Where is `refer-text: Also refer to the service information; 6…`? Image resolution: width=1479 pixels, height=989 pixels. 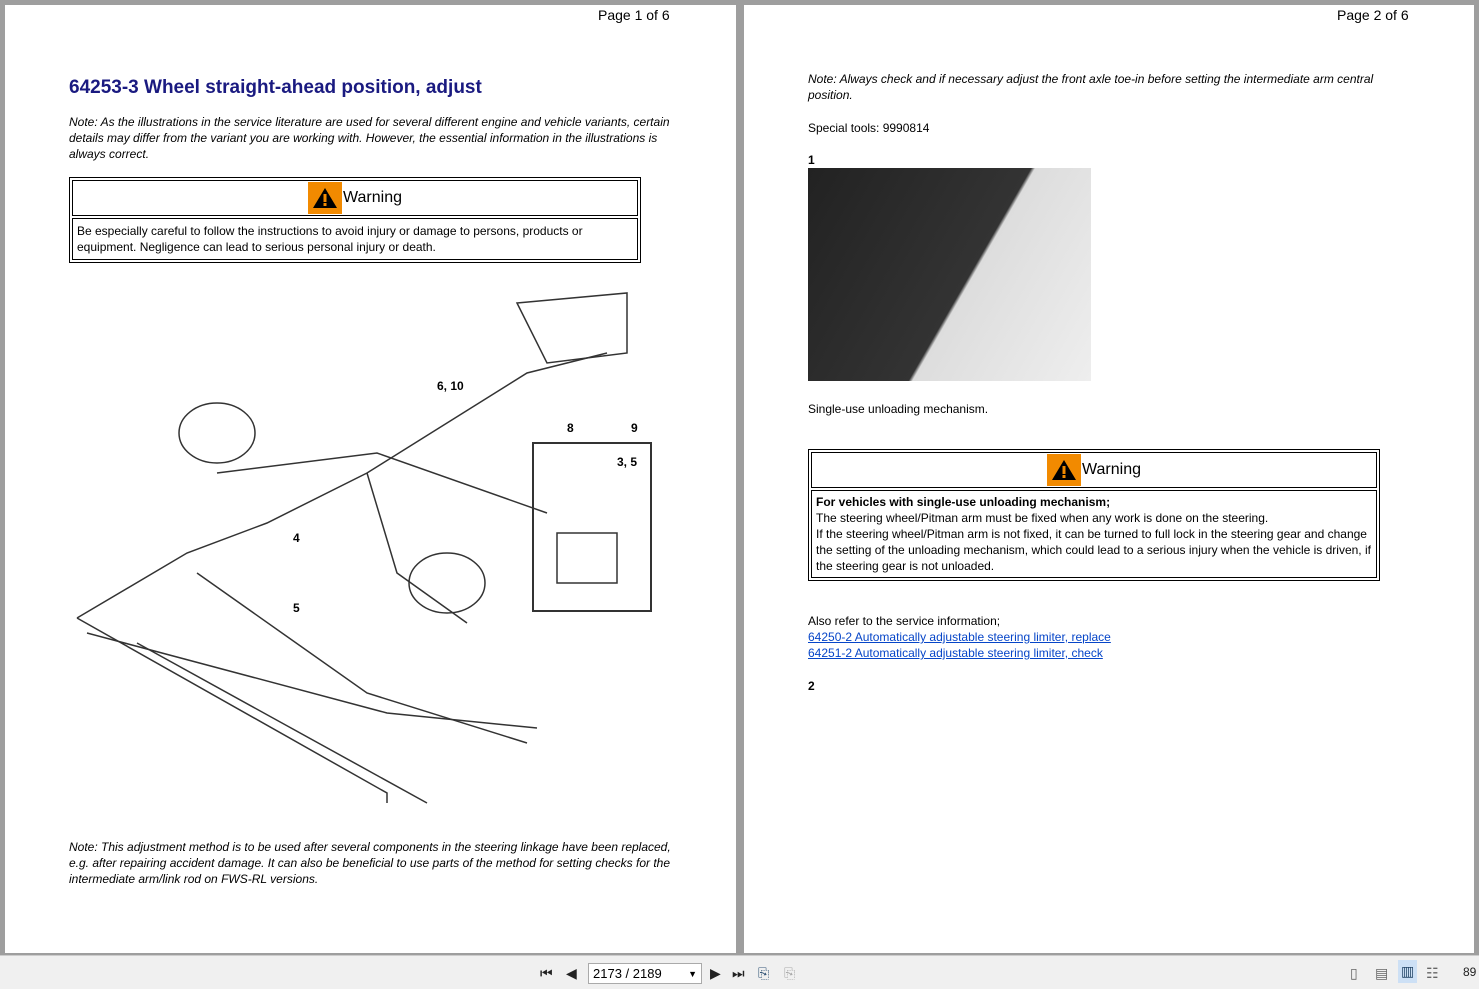
refer-text: Also refer to the service information; 6… is located at coordinates (959, 637).